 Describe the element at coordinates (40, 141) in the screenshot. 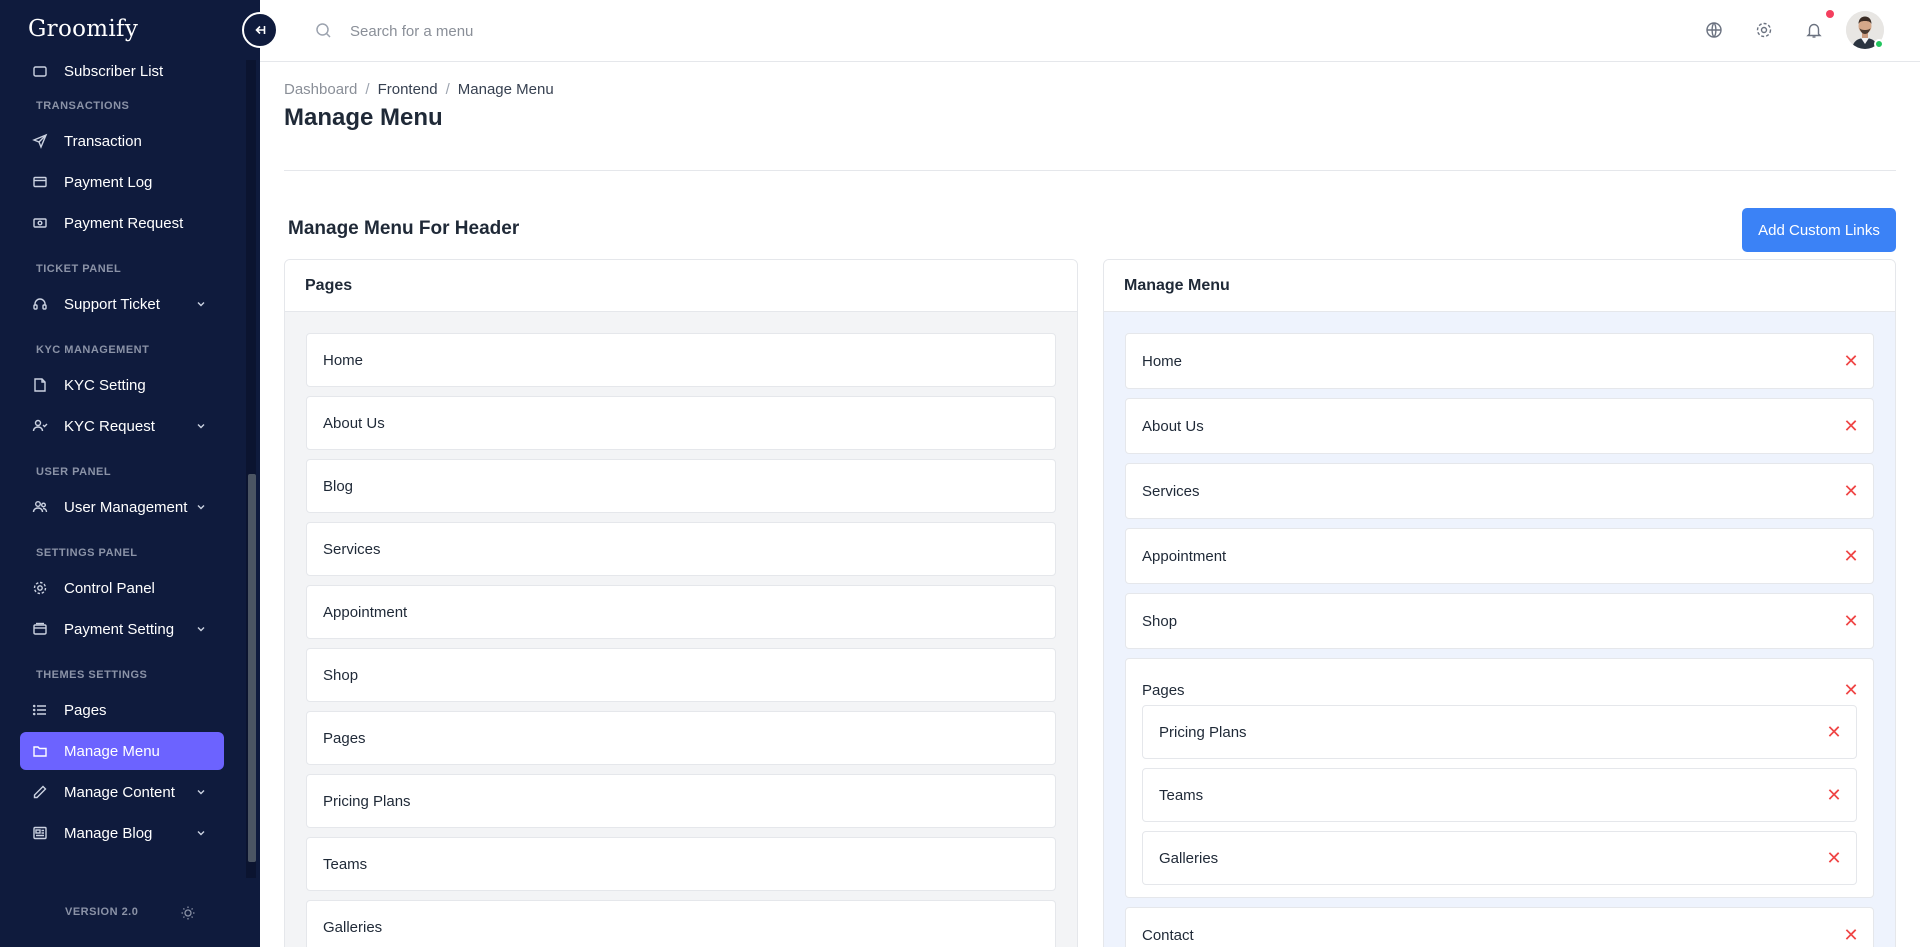

I see `send-icon` at that location.